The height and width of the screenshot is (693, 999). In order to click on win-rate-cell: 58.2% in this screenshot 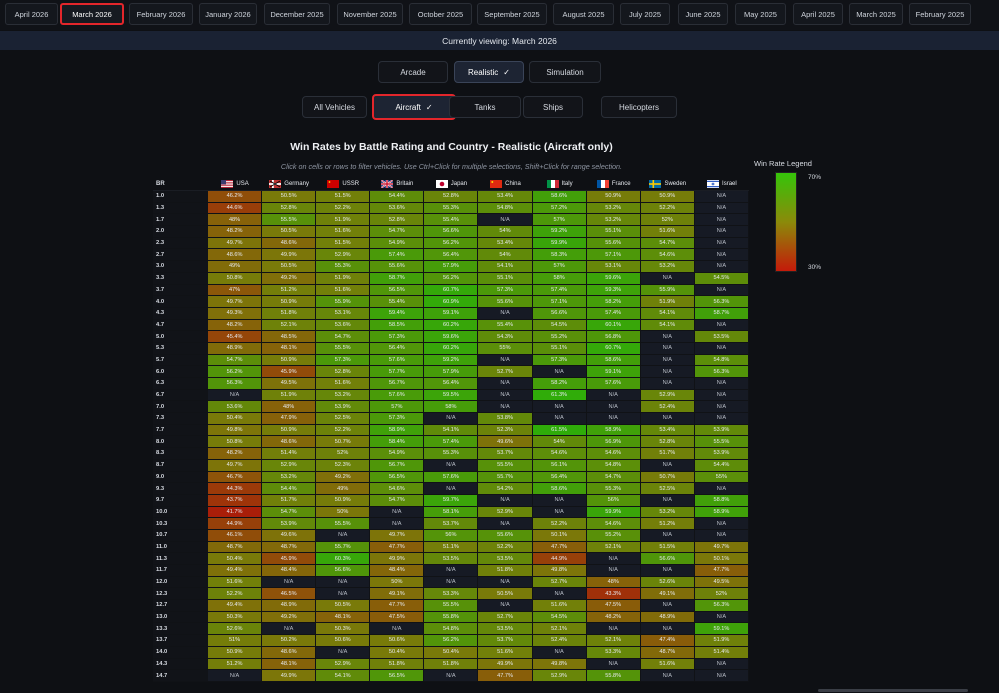, I will do `click(613, 302)`.